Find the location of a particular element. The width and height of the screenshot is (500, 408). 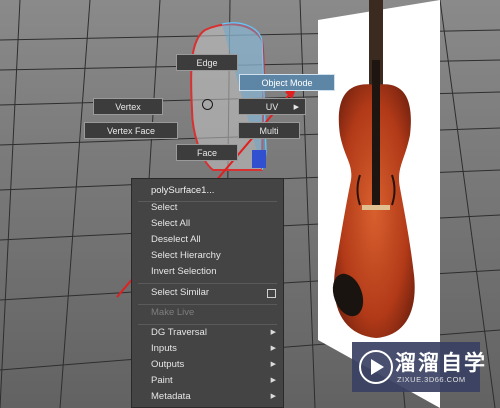

menu-item-metadata: Metadata ▶ is located at coordinates (207, 397).